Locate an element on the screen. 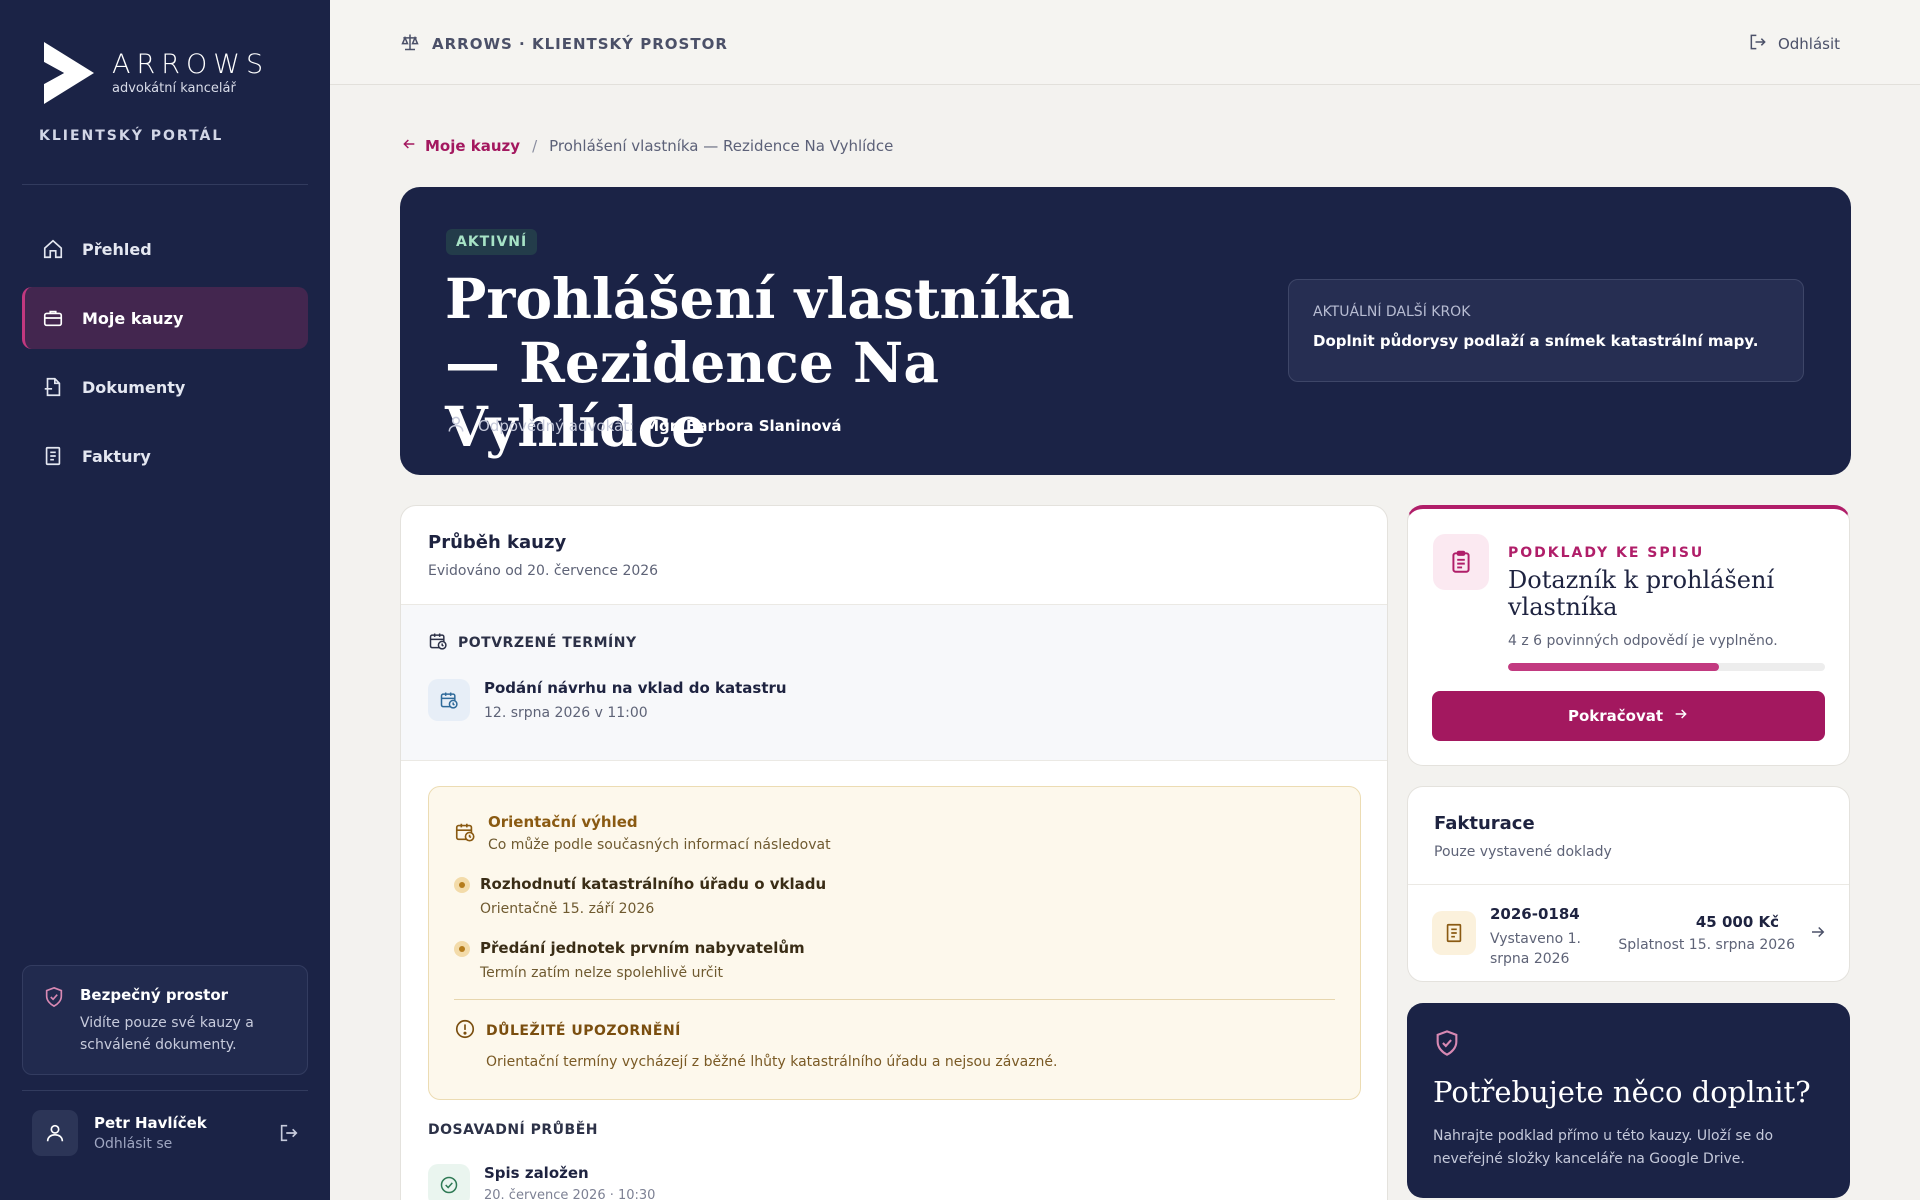 Image resolution: width=1920 pixels, height=1200 pixels. sidebar-nav: Přehled Moje kauzy Dokumenty Faktury is located at coordinates (165, 356).